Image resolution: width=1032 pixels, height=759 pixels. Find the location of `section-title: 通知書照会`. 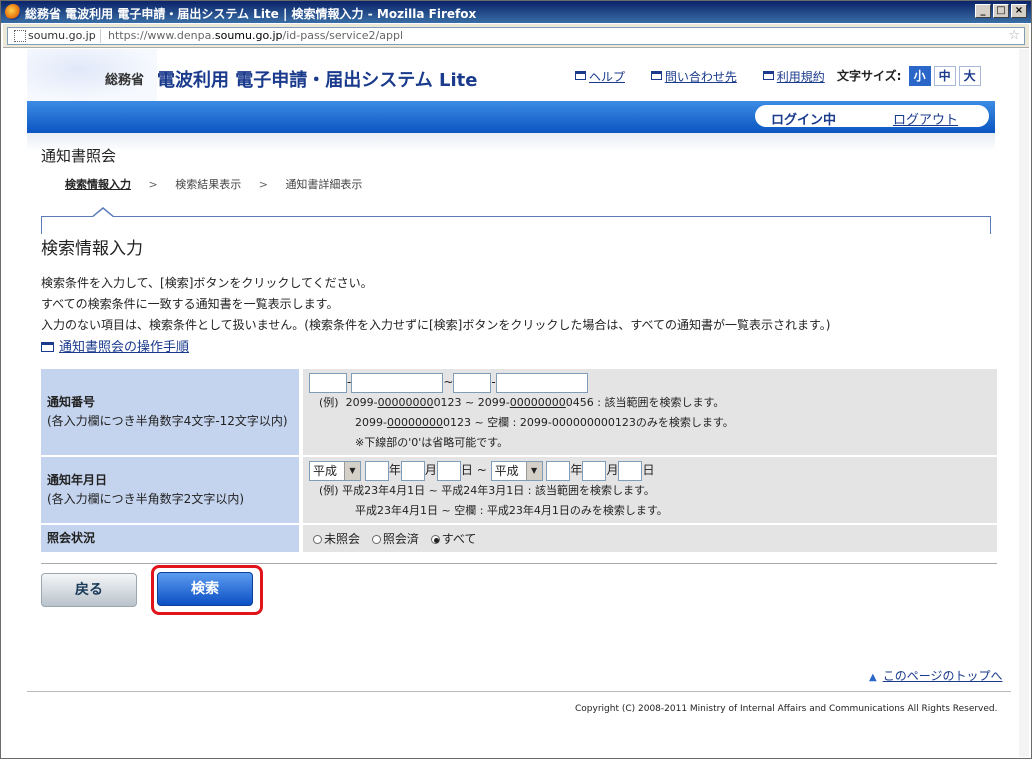

section-title: 通知書照会 is located at coordinates (79, 156).